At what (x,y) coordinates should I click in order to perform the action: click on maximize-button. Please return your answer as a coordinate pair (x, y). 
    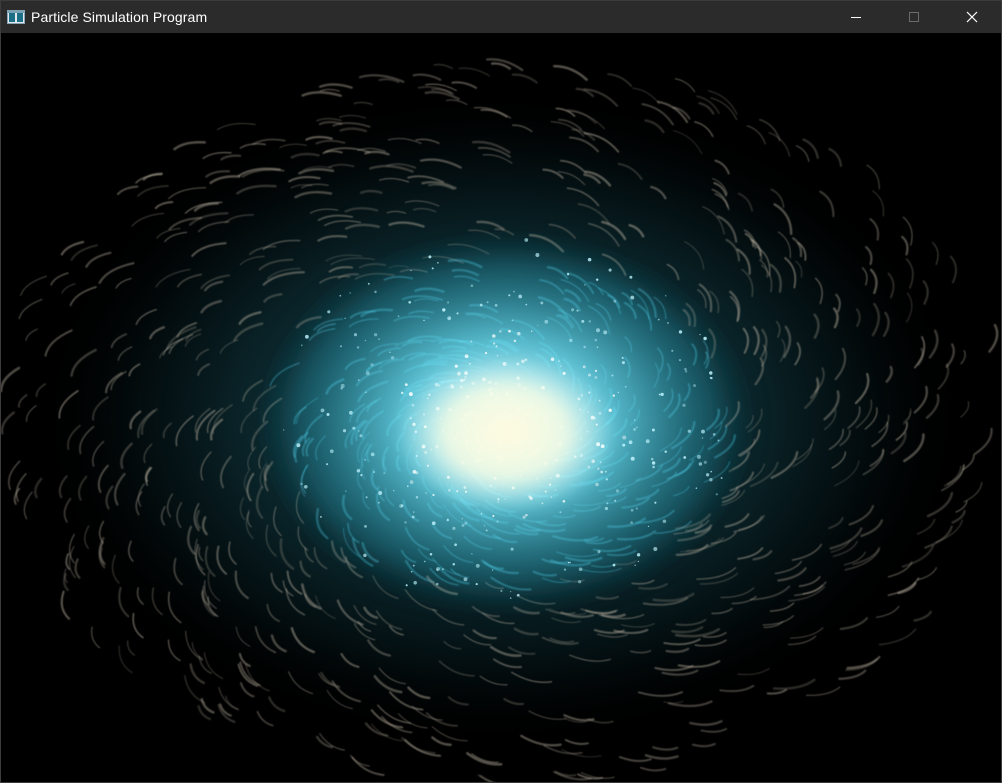
    Looking at the image, I should click on (914, 17).